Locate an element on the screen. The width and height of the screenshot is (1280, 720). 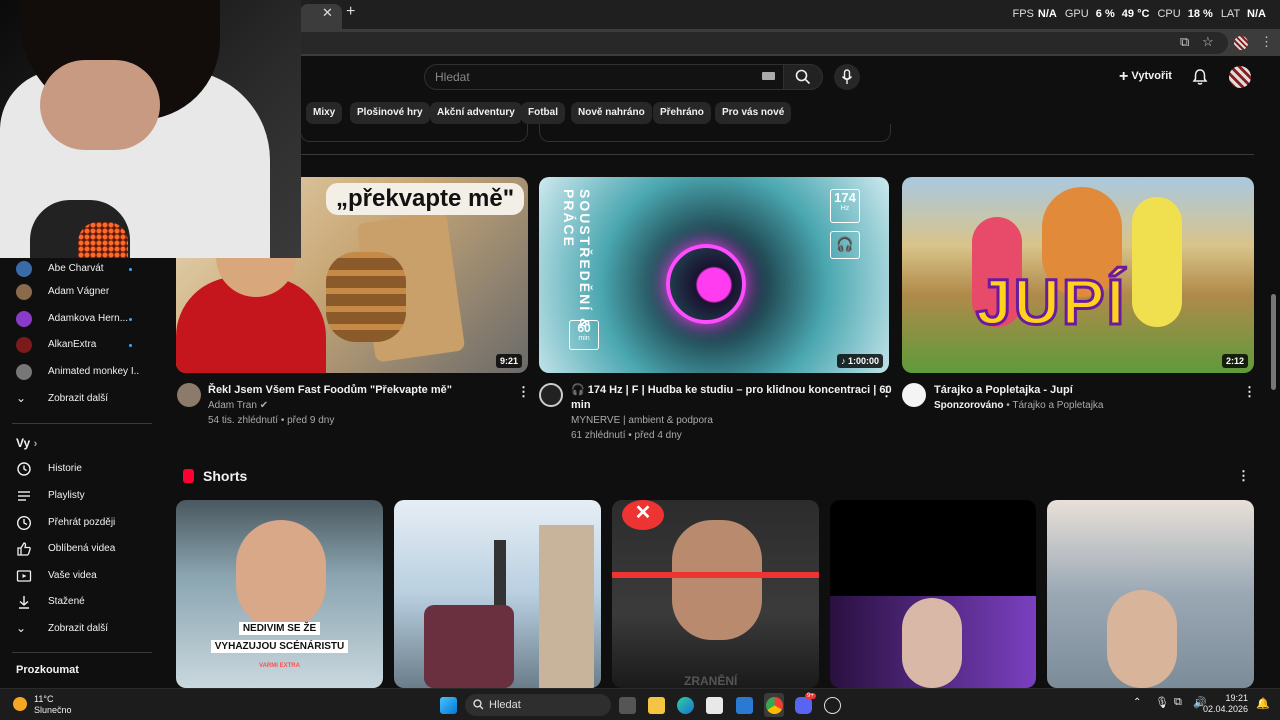
channel-name: Adam Tran ✔ is located at coordinates (238, 405).